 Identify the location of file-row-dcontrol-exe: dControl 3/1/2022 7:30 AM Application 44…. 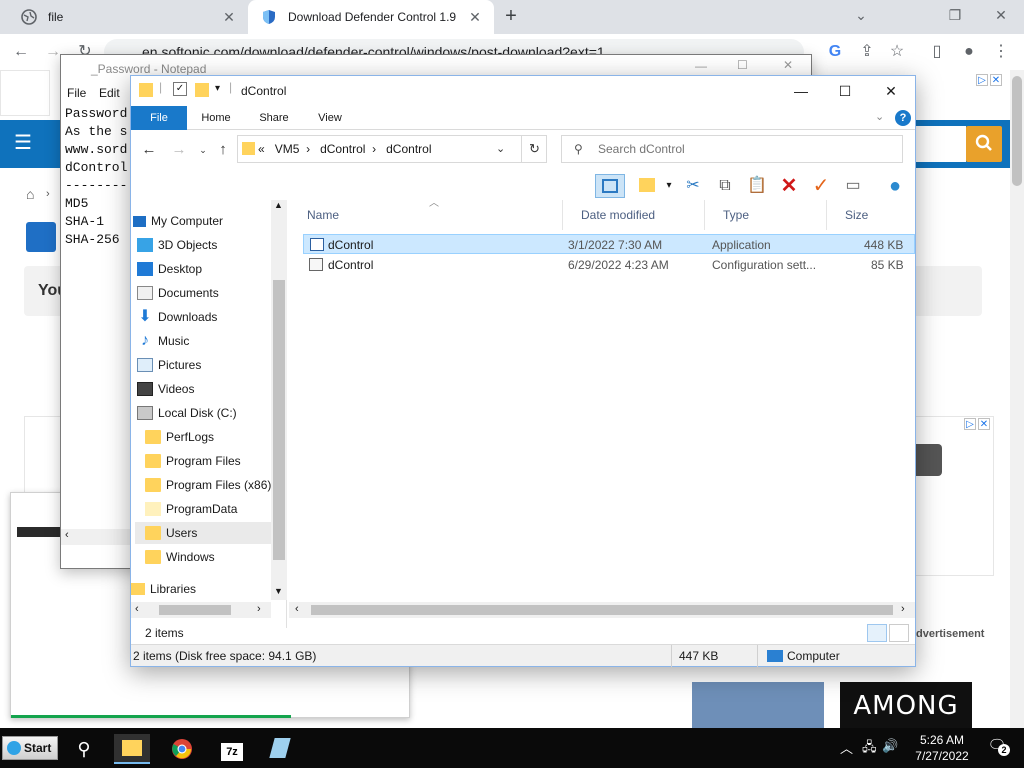
(609, 244).